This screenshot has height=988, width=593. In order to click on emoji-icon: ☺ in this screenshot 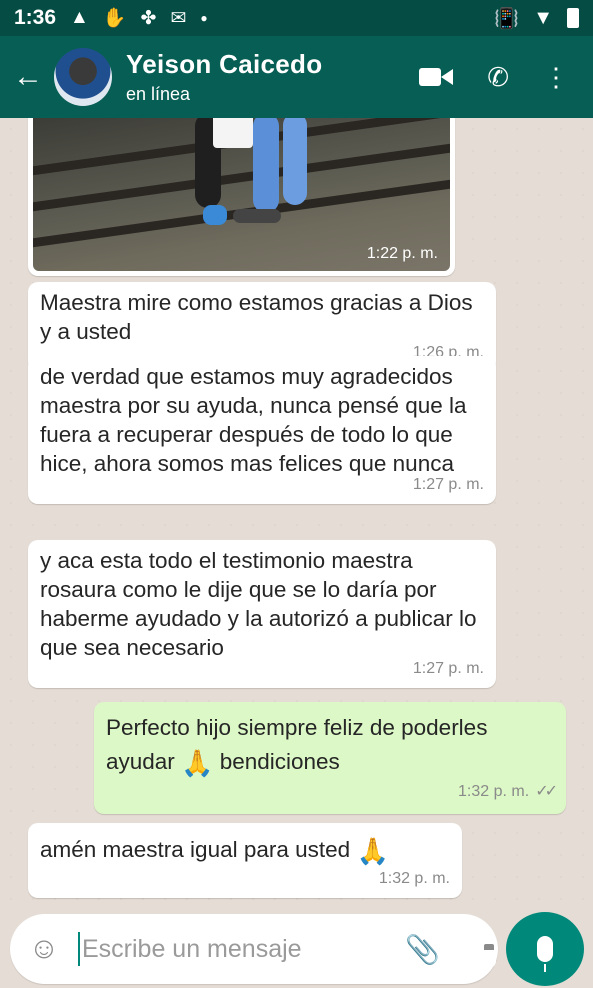, I will do `click(44, 949)`.